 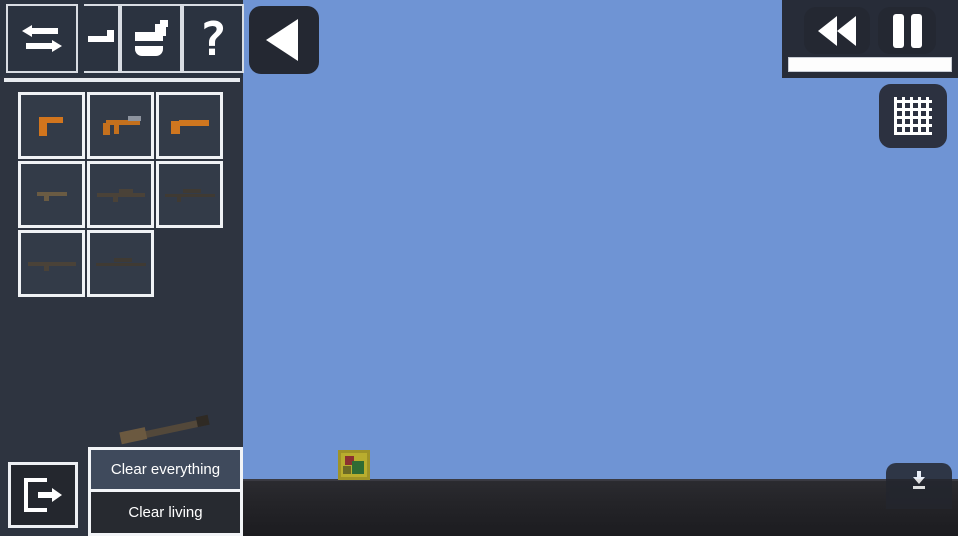 What do you see at coordinates (870, 64) in the screenshot?
I see `speed-slider` at bounding box center [870, 64].